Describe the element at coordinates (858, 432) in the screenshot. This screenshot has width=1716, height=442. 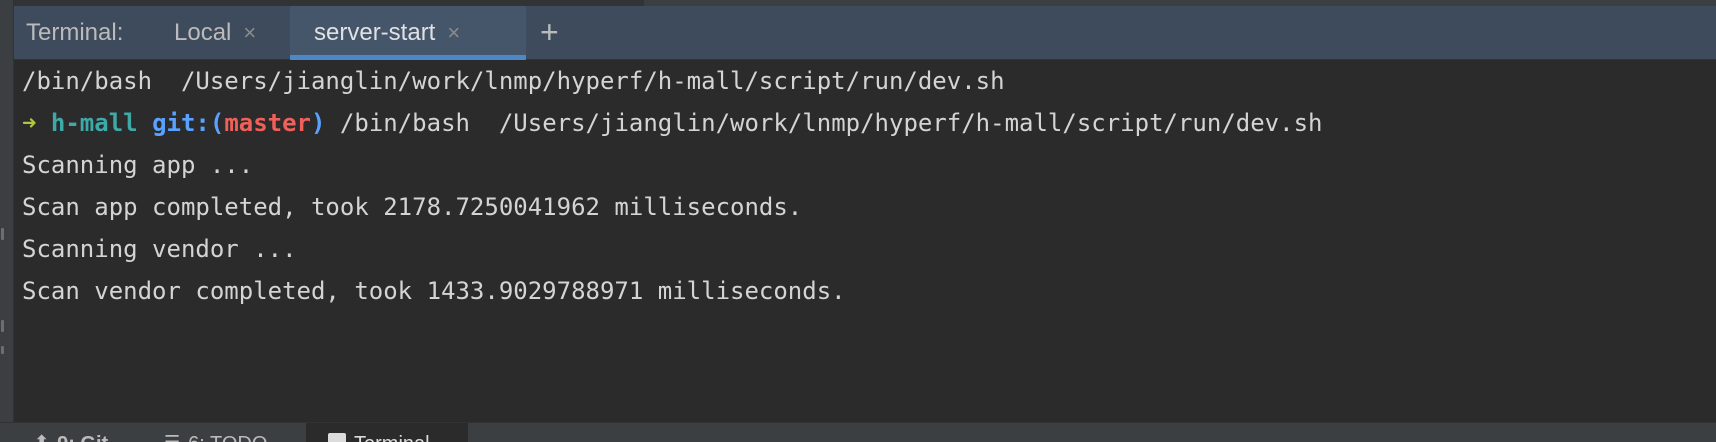
I see `bottom-tool-window-bar: ⬆ 9: Git ☰ 6: TODO Terminal` at that location.